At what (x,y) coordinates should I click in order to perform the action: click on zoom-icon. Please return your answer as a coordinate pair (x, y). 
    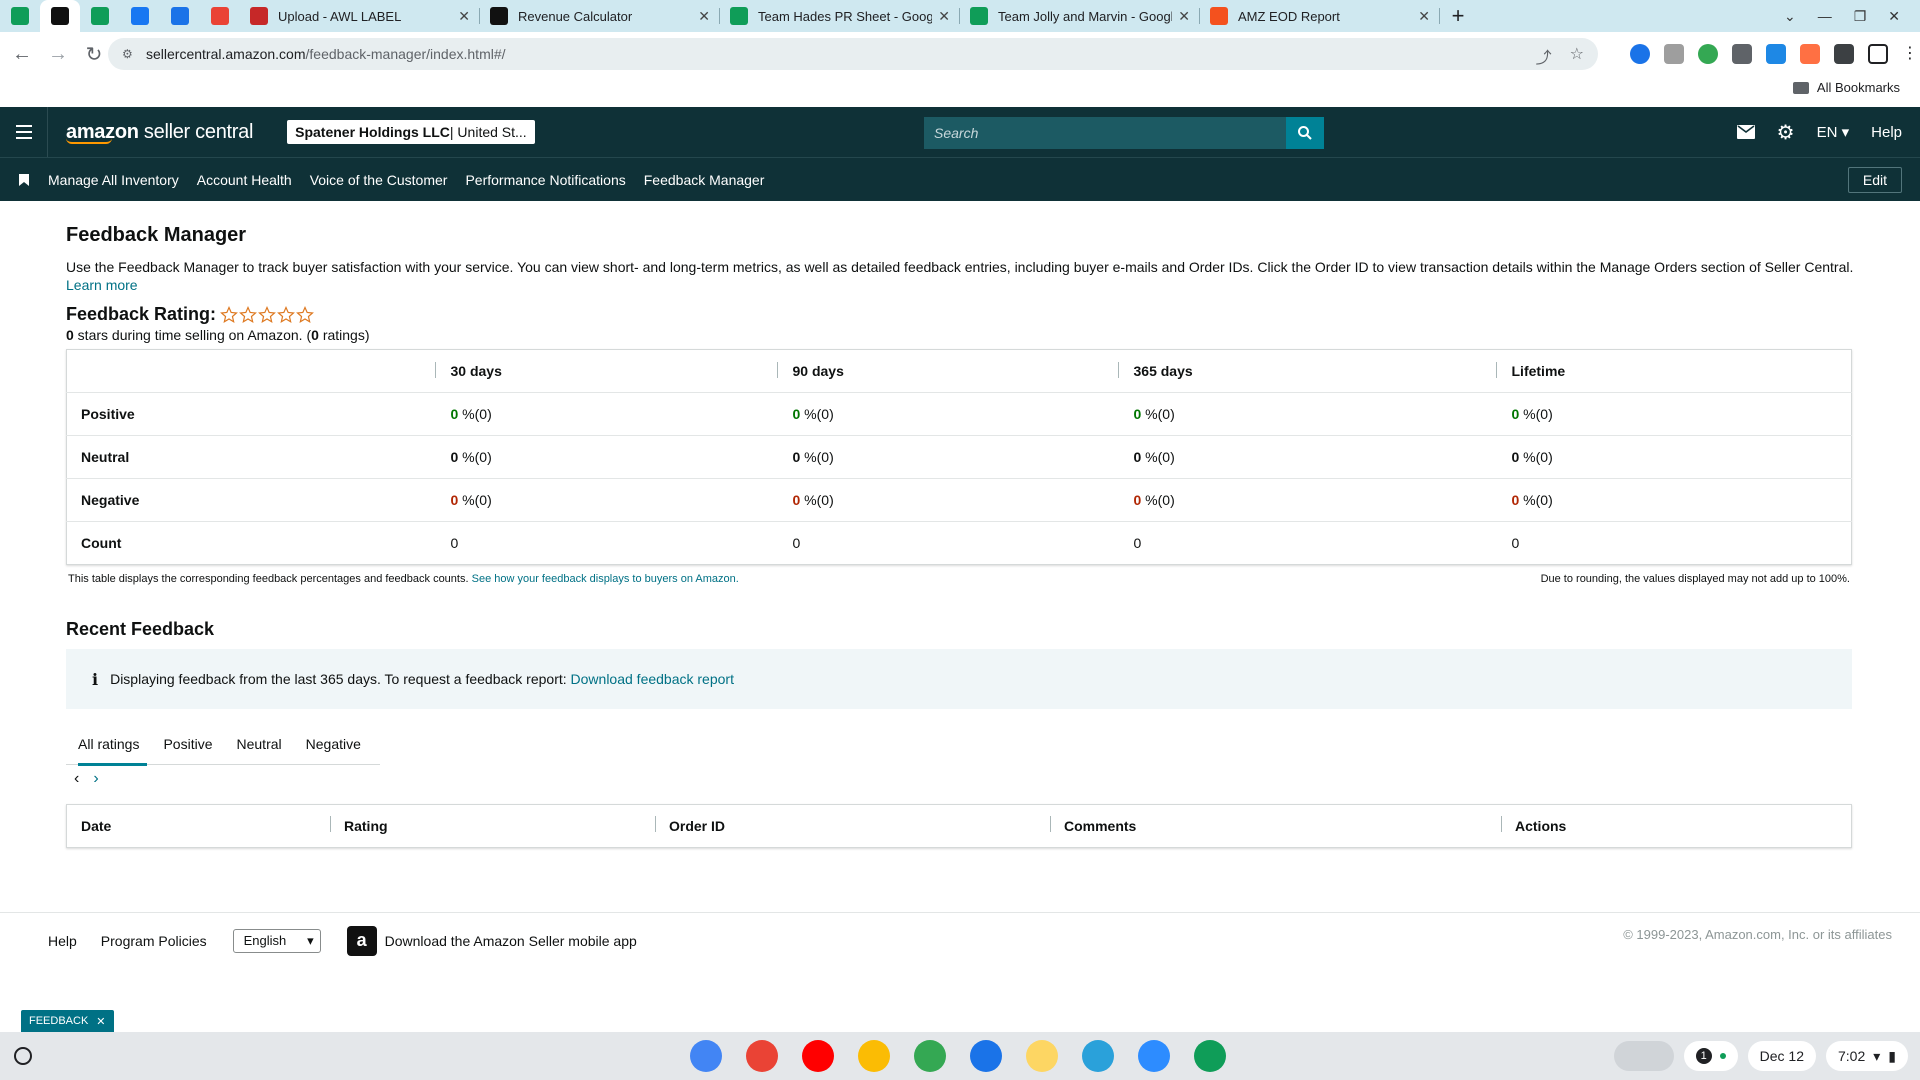
    Looking at the image, I should click on (1154, 1056).